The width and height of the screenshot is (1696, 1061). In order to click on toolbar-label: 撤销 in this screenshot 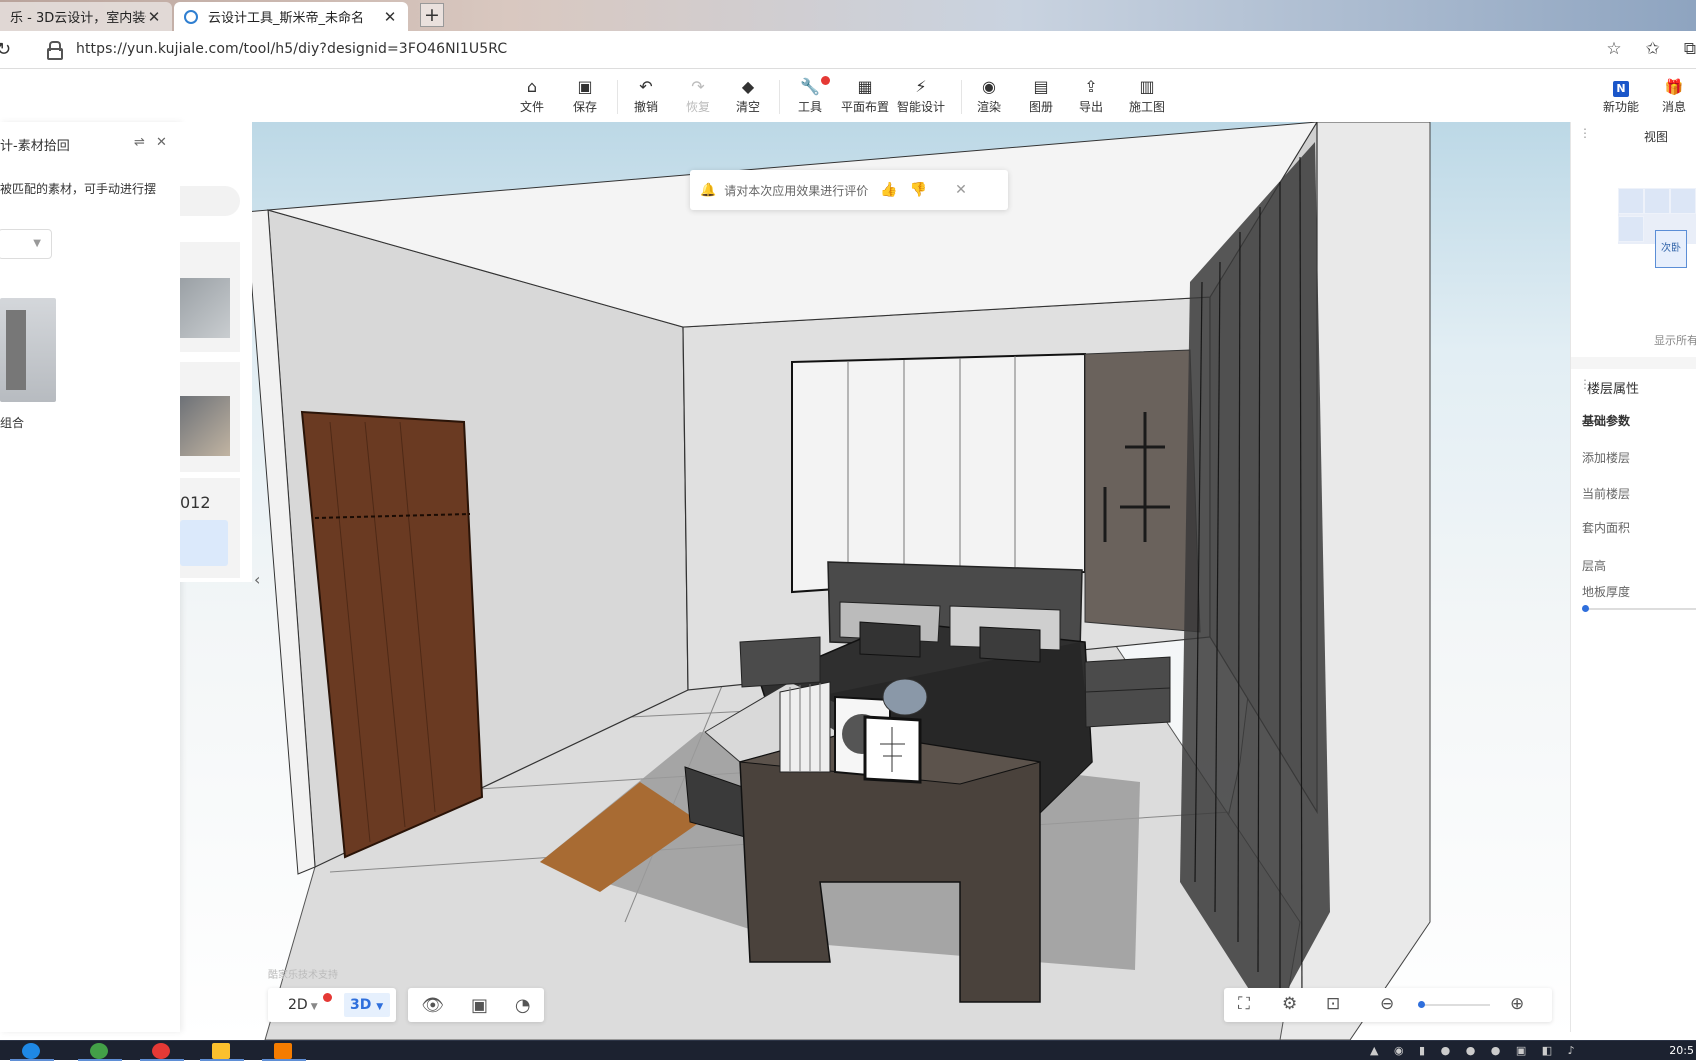, I will do `click(646, 107)`.